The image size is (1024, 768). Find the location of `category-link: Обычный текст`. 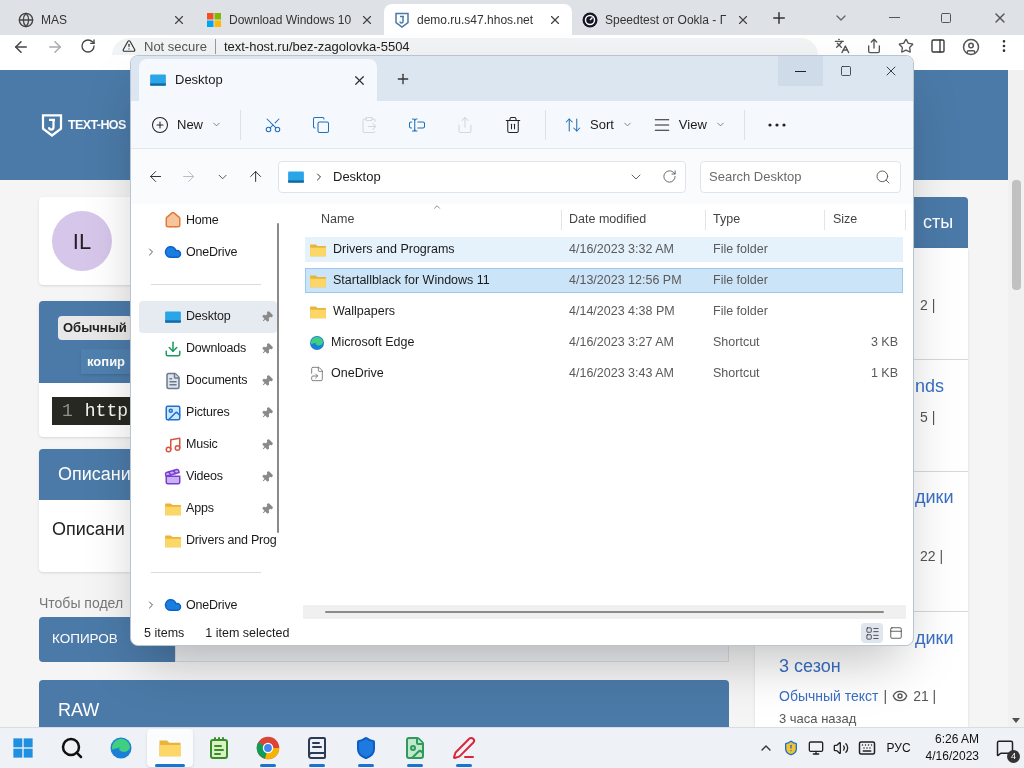

category-link: Обычный текст is located at coordinates (829, 696).